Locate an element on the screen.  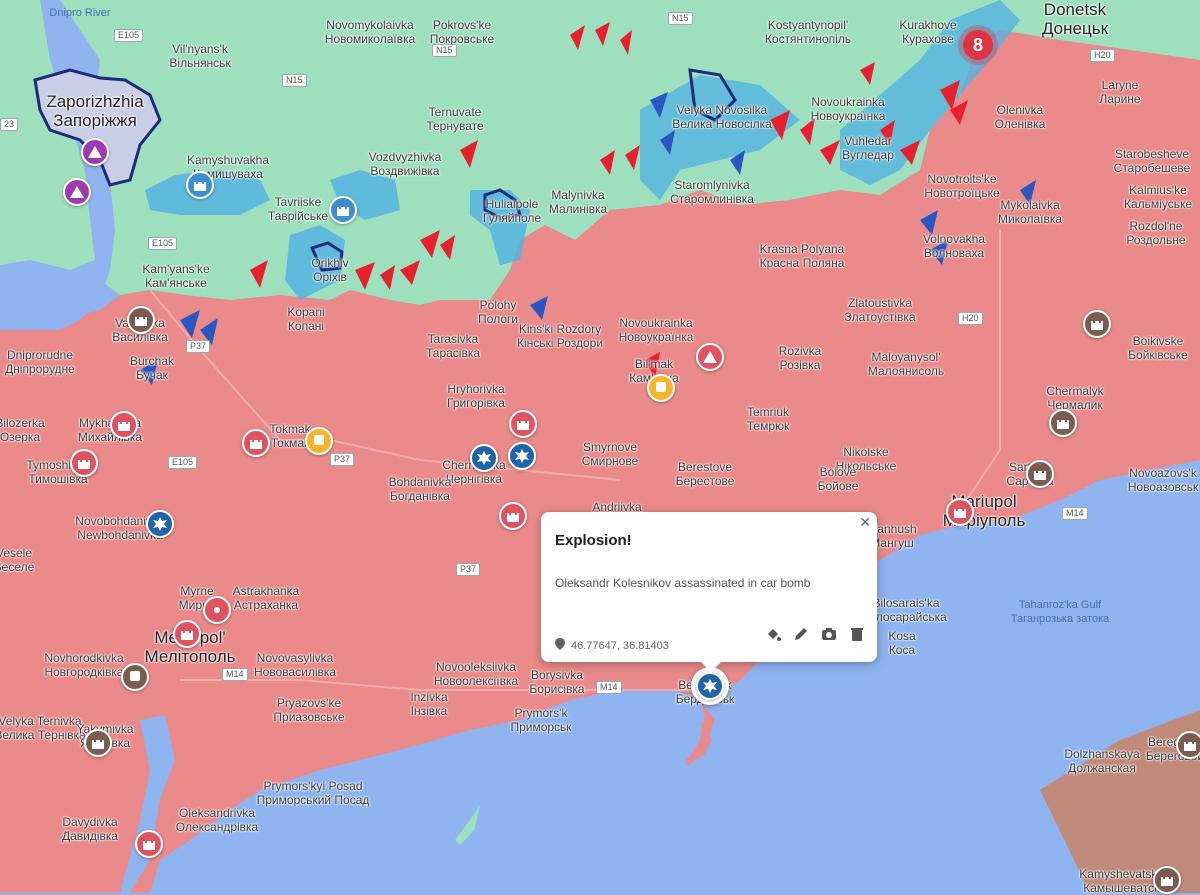
style-icon is located at coordinates (773, 634).